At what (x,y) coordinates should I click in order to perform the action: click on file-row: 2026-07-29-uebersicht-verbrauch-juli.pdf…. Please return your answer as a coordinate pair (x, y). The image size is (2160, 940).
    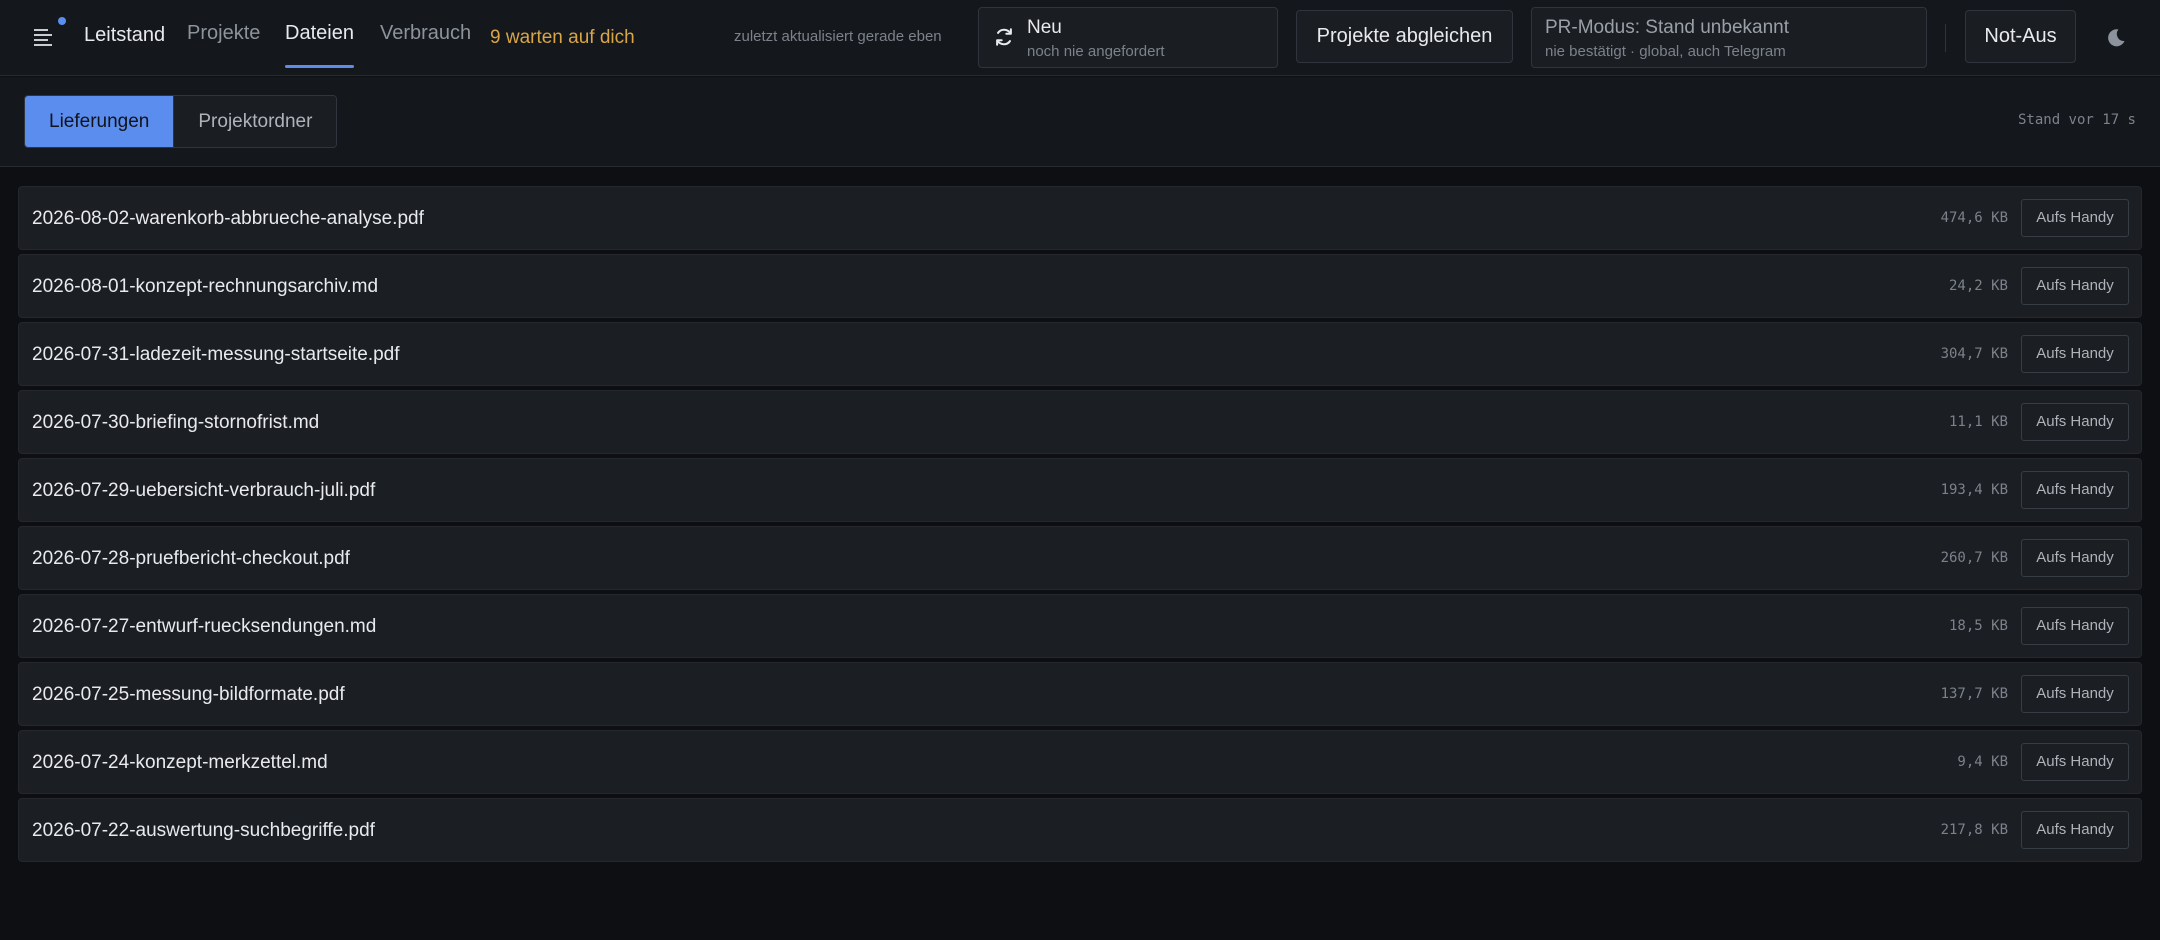
    Looking at the image, I should click on (1080, 490).